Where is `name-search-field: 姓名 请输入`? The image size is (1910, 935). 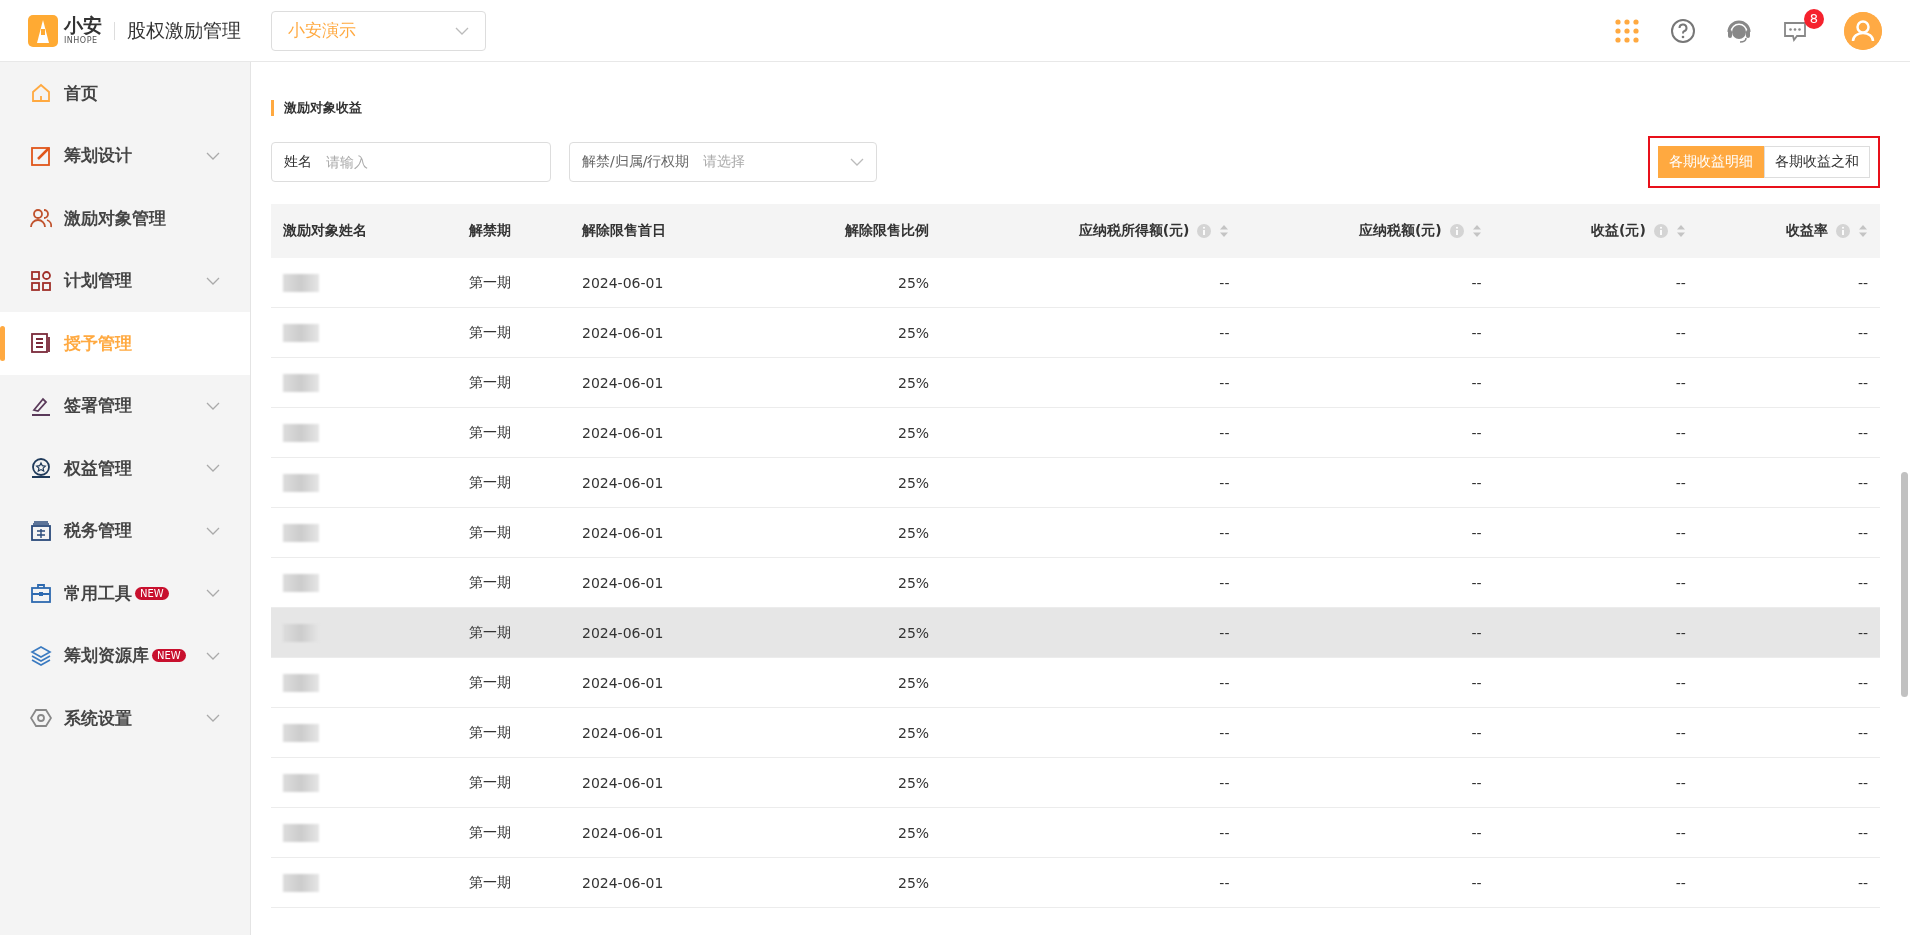 name-search-field: 姓名 请输入 is located at coordinates (411, 162).